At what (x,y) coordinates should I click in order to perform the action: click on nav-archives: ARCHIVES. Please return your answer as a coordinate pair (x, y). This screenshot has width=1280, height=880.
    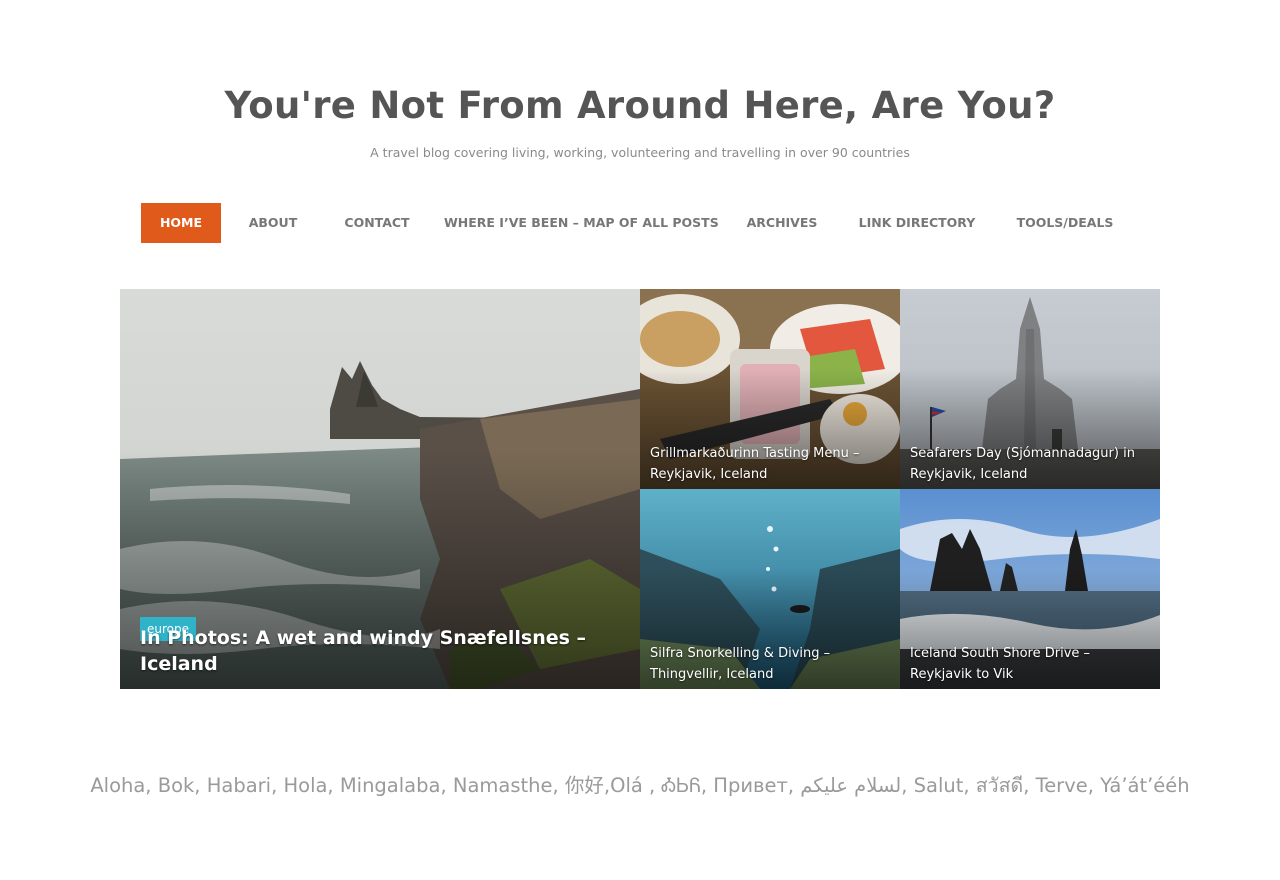
    Looking at the image, I should click on (782, 223).